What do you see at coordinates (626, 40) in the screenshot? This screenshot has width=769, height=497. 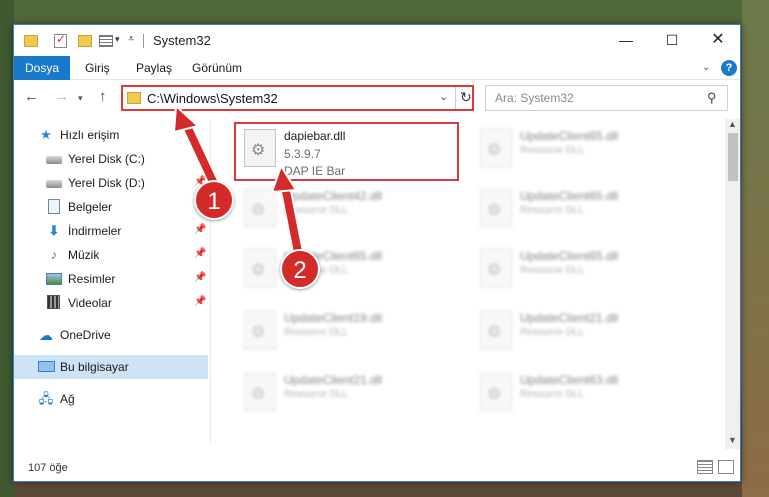 I see `minimize-button: —` at bounding box center [626, 40].